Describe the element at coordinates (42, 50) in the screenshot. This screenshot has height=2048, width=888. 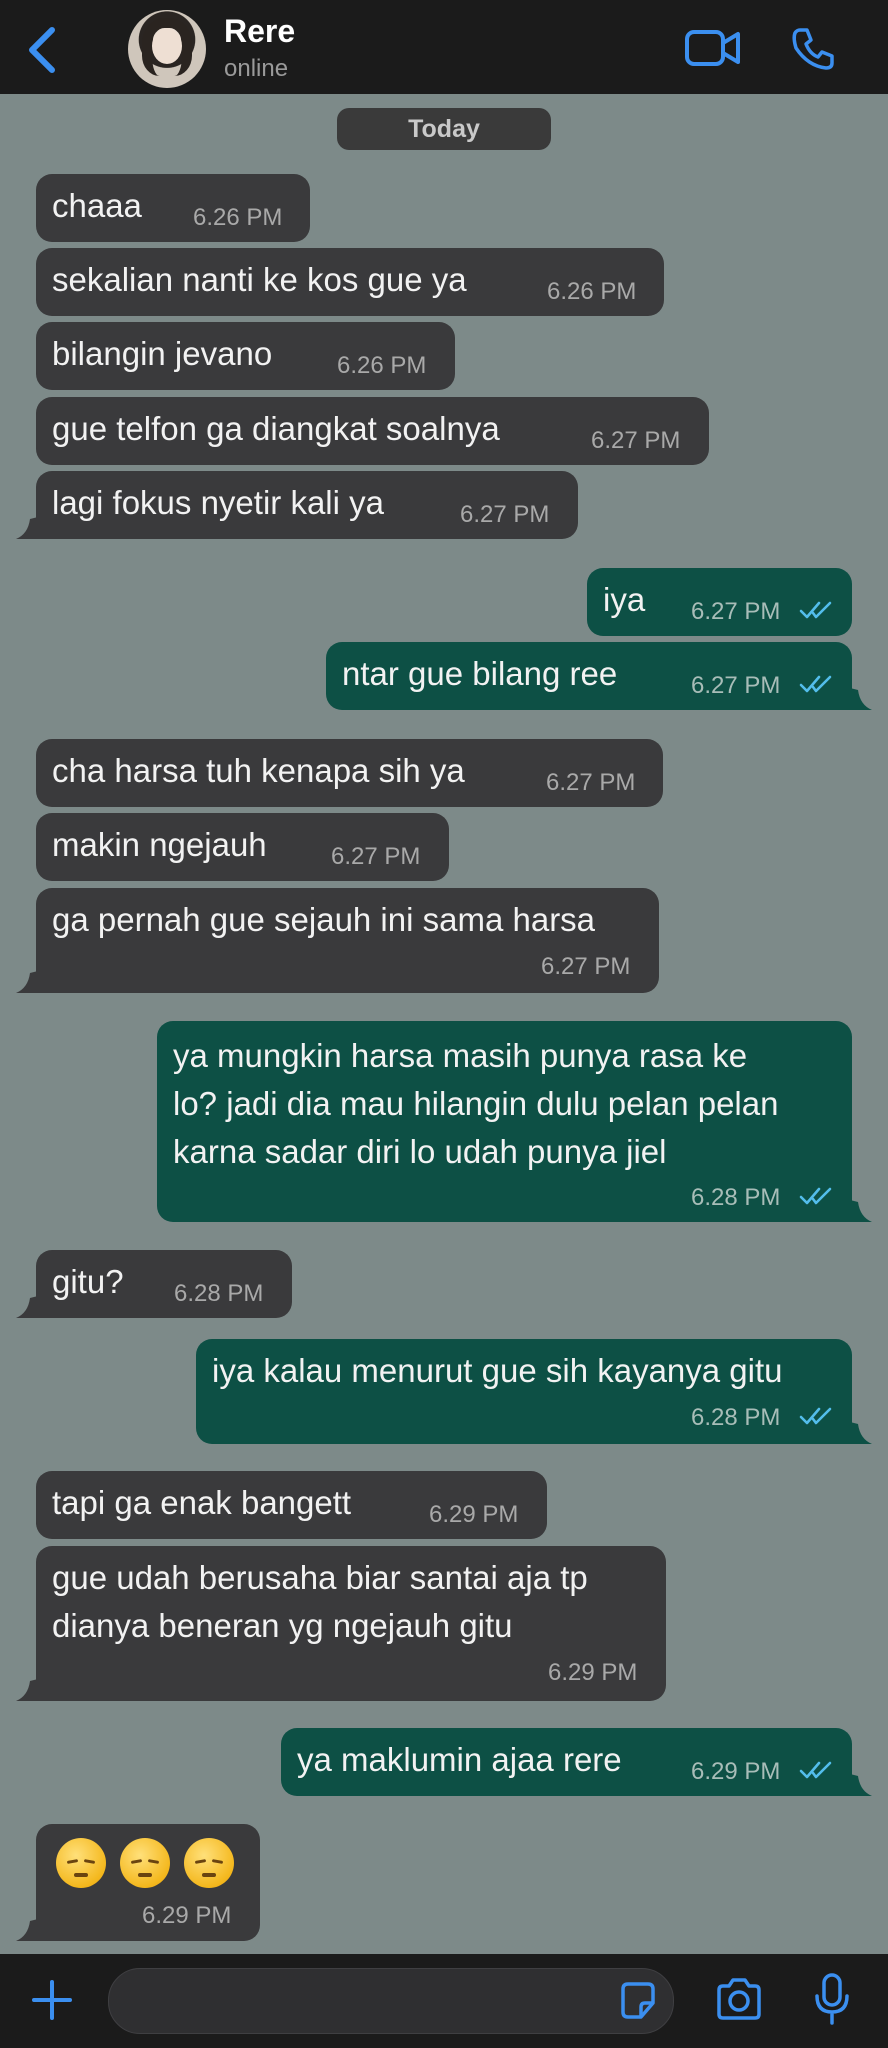
I see `back-arrow-icon` at that location.